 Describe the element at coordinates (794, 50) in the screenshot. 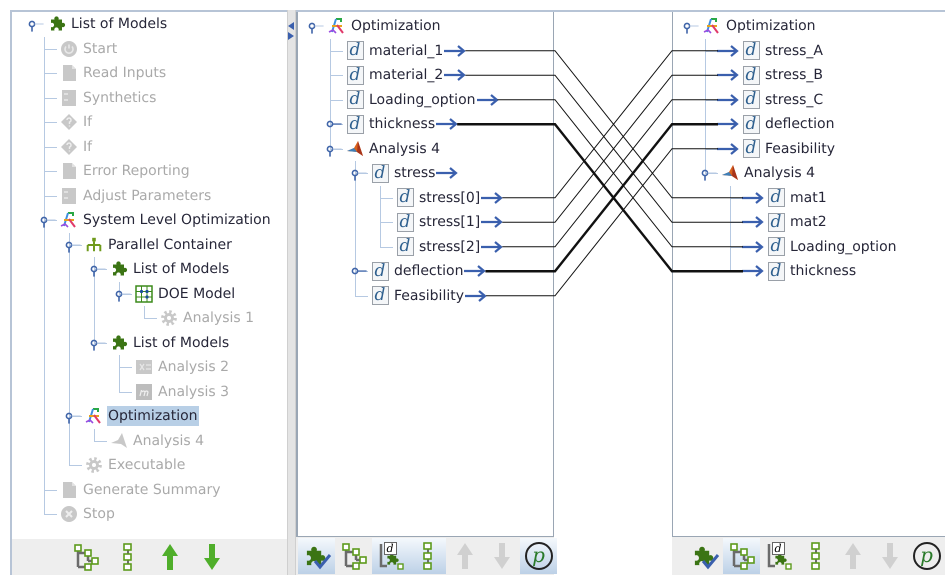

I see `tree-item: stress_A` at that location.